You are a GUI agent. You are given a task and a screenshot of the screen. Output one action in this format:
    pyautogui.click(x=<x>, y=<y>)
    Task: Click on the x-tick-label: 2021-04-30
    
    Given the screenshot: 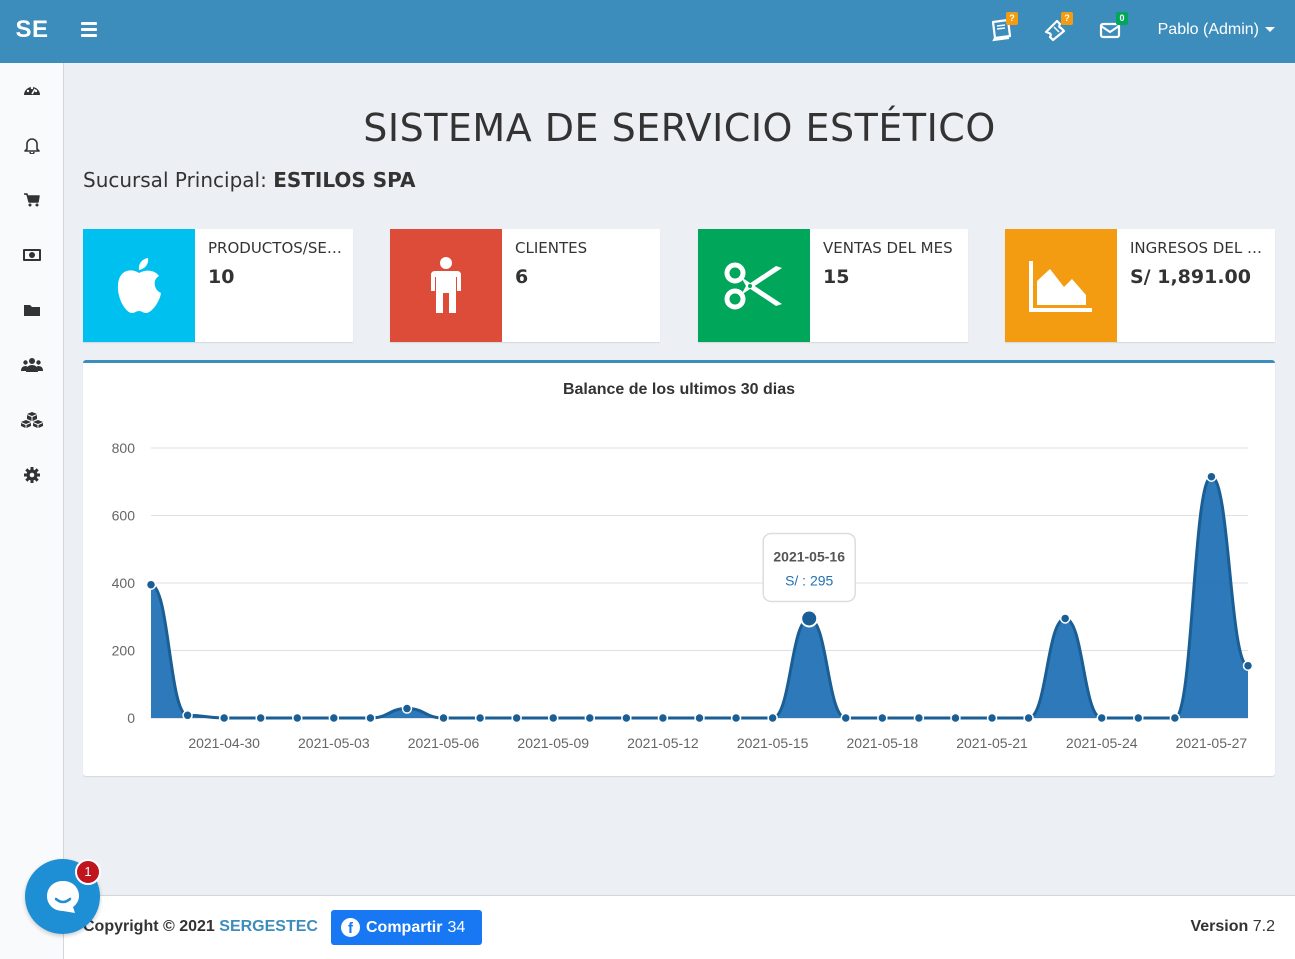 What is the action you would take?
    pyautogui.click(x=224, y=743)
    